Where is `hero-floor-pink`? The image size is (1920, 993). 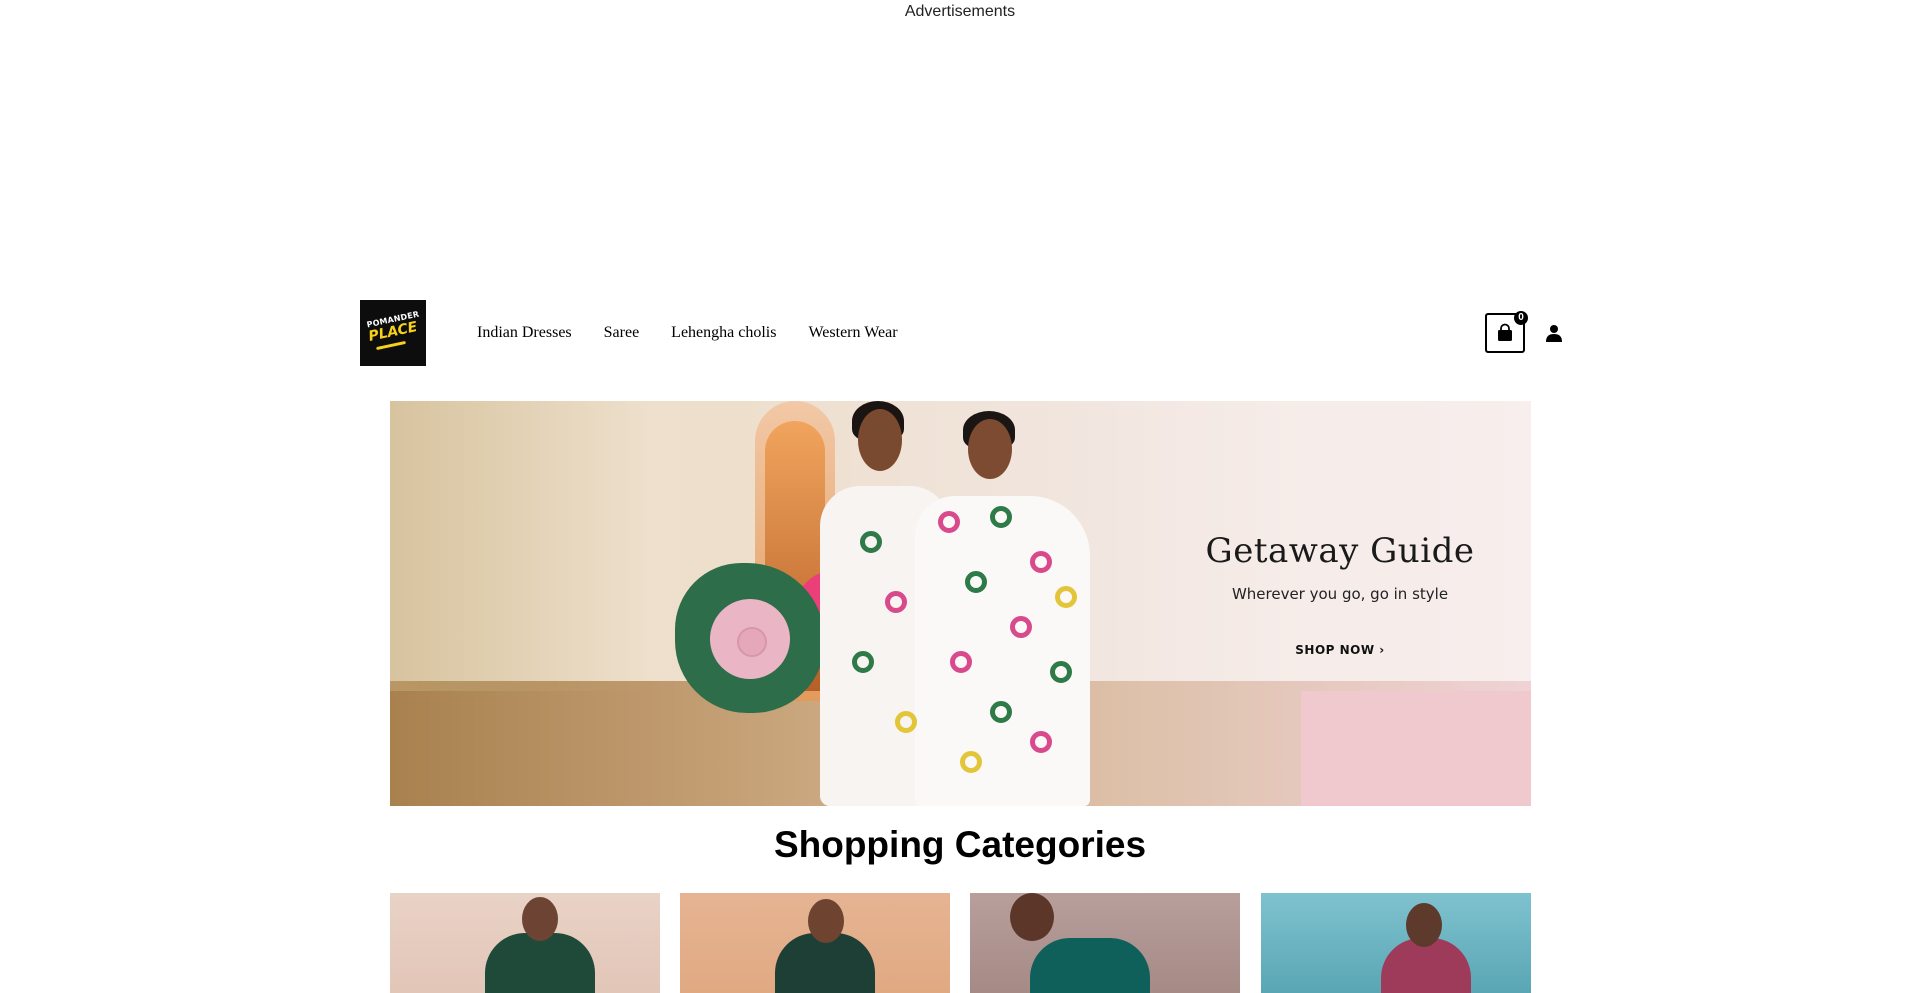 hero-floor-pink is located at coordinates (1416, 748).